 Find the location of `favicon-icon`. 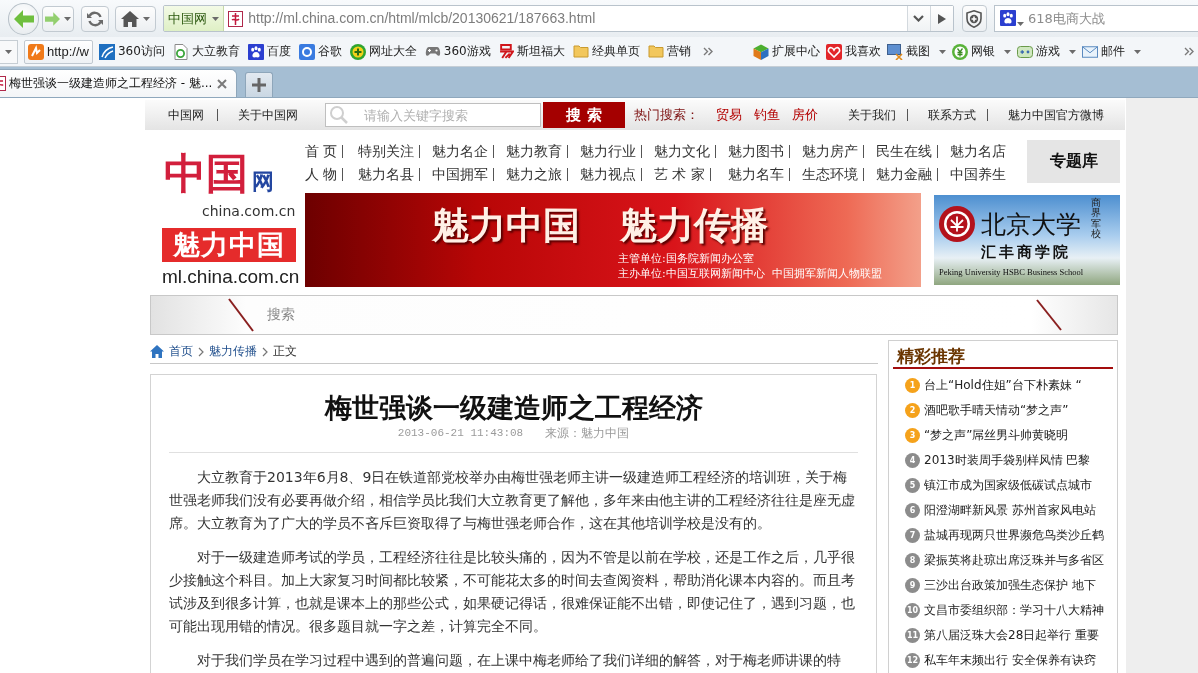

favicon-icon is located at coordinates (236, 18).